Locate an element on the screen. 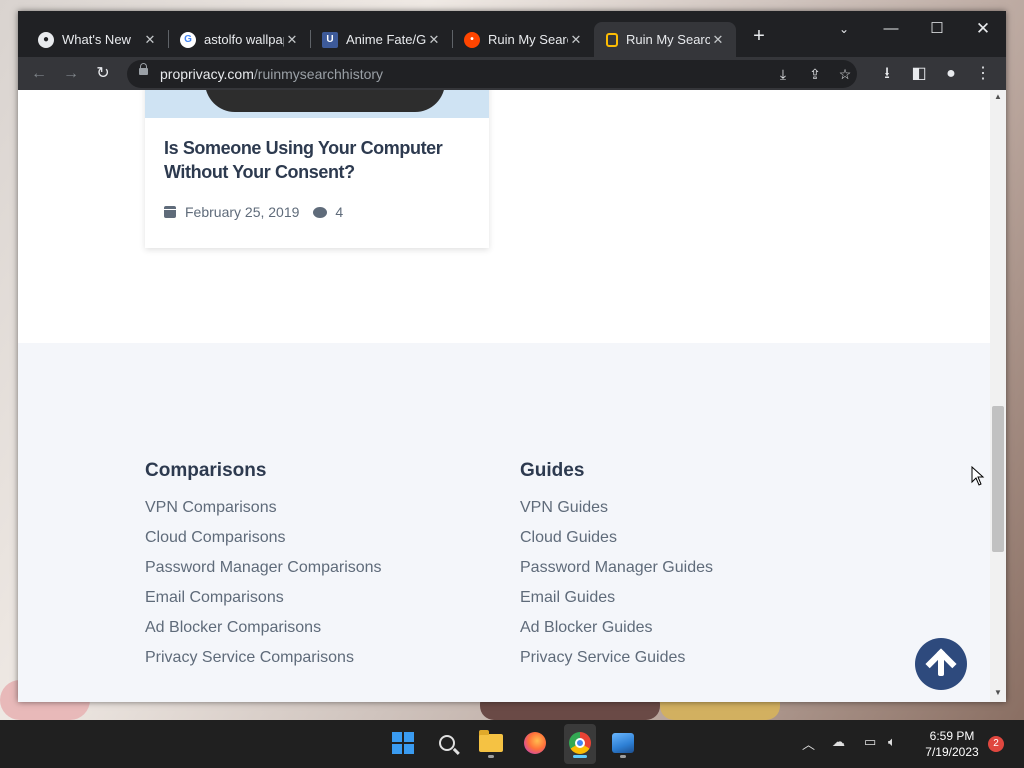 Image resolution: width=1024 pixels, height=768 pixels. forward-button: → is located at coordinates (71, 74).